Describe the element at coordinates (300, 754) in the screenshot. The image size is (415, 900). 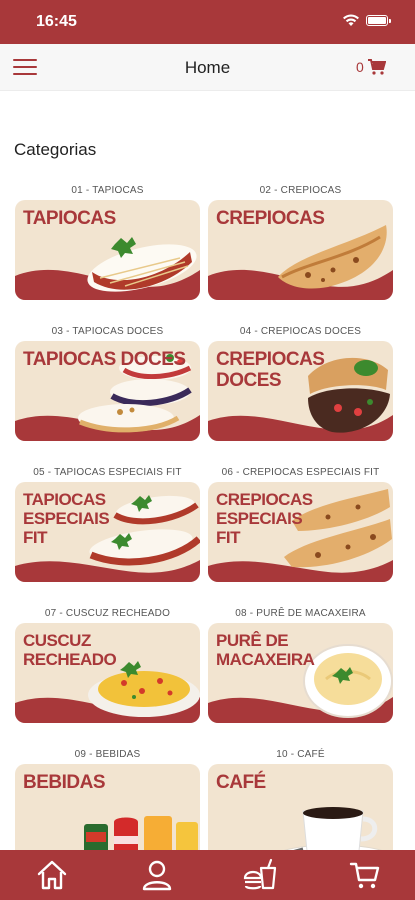
I see `category-caption: 10 - CAFÉ` at that location.